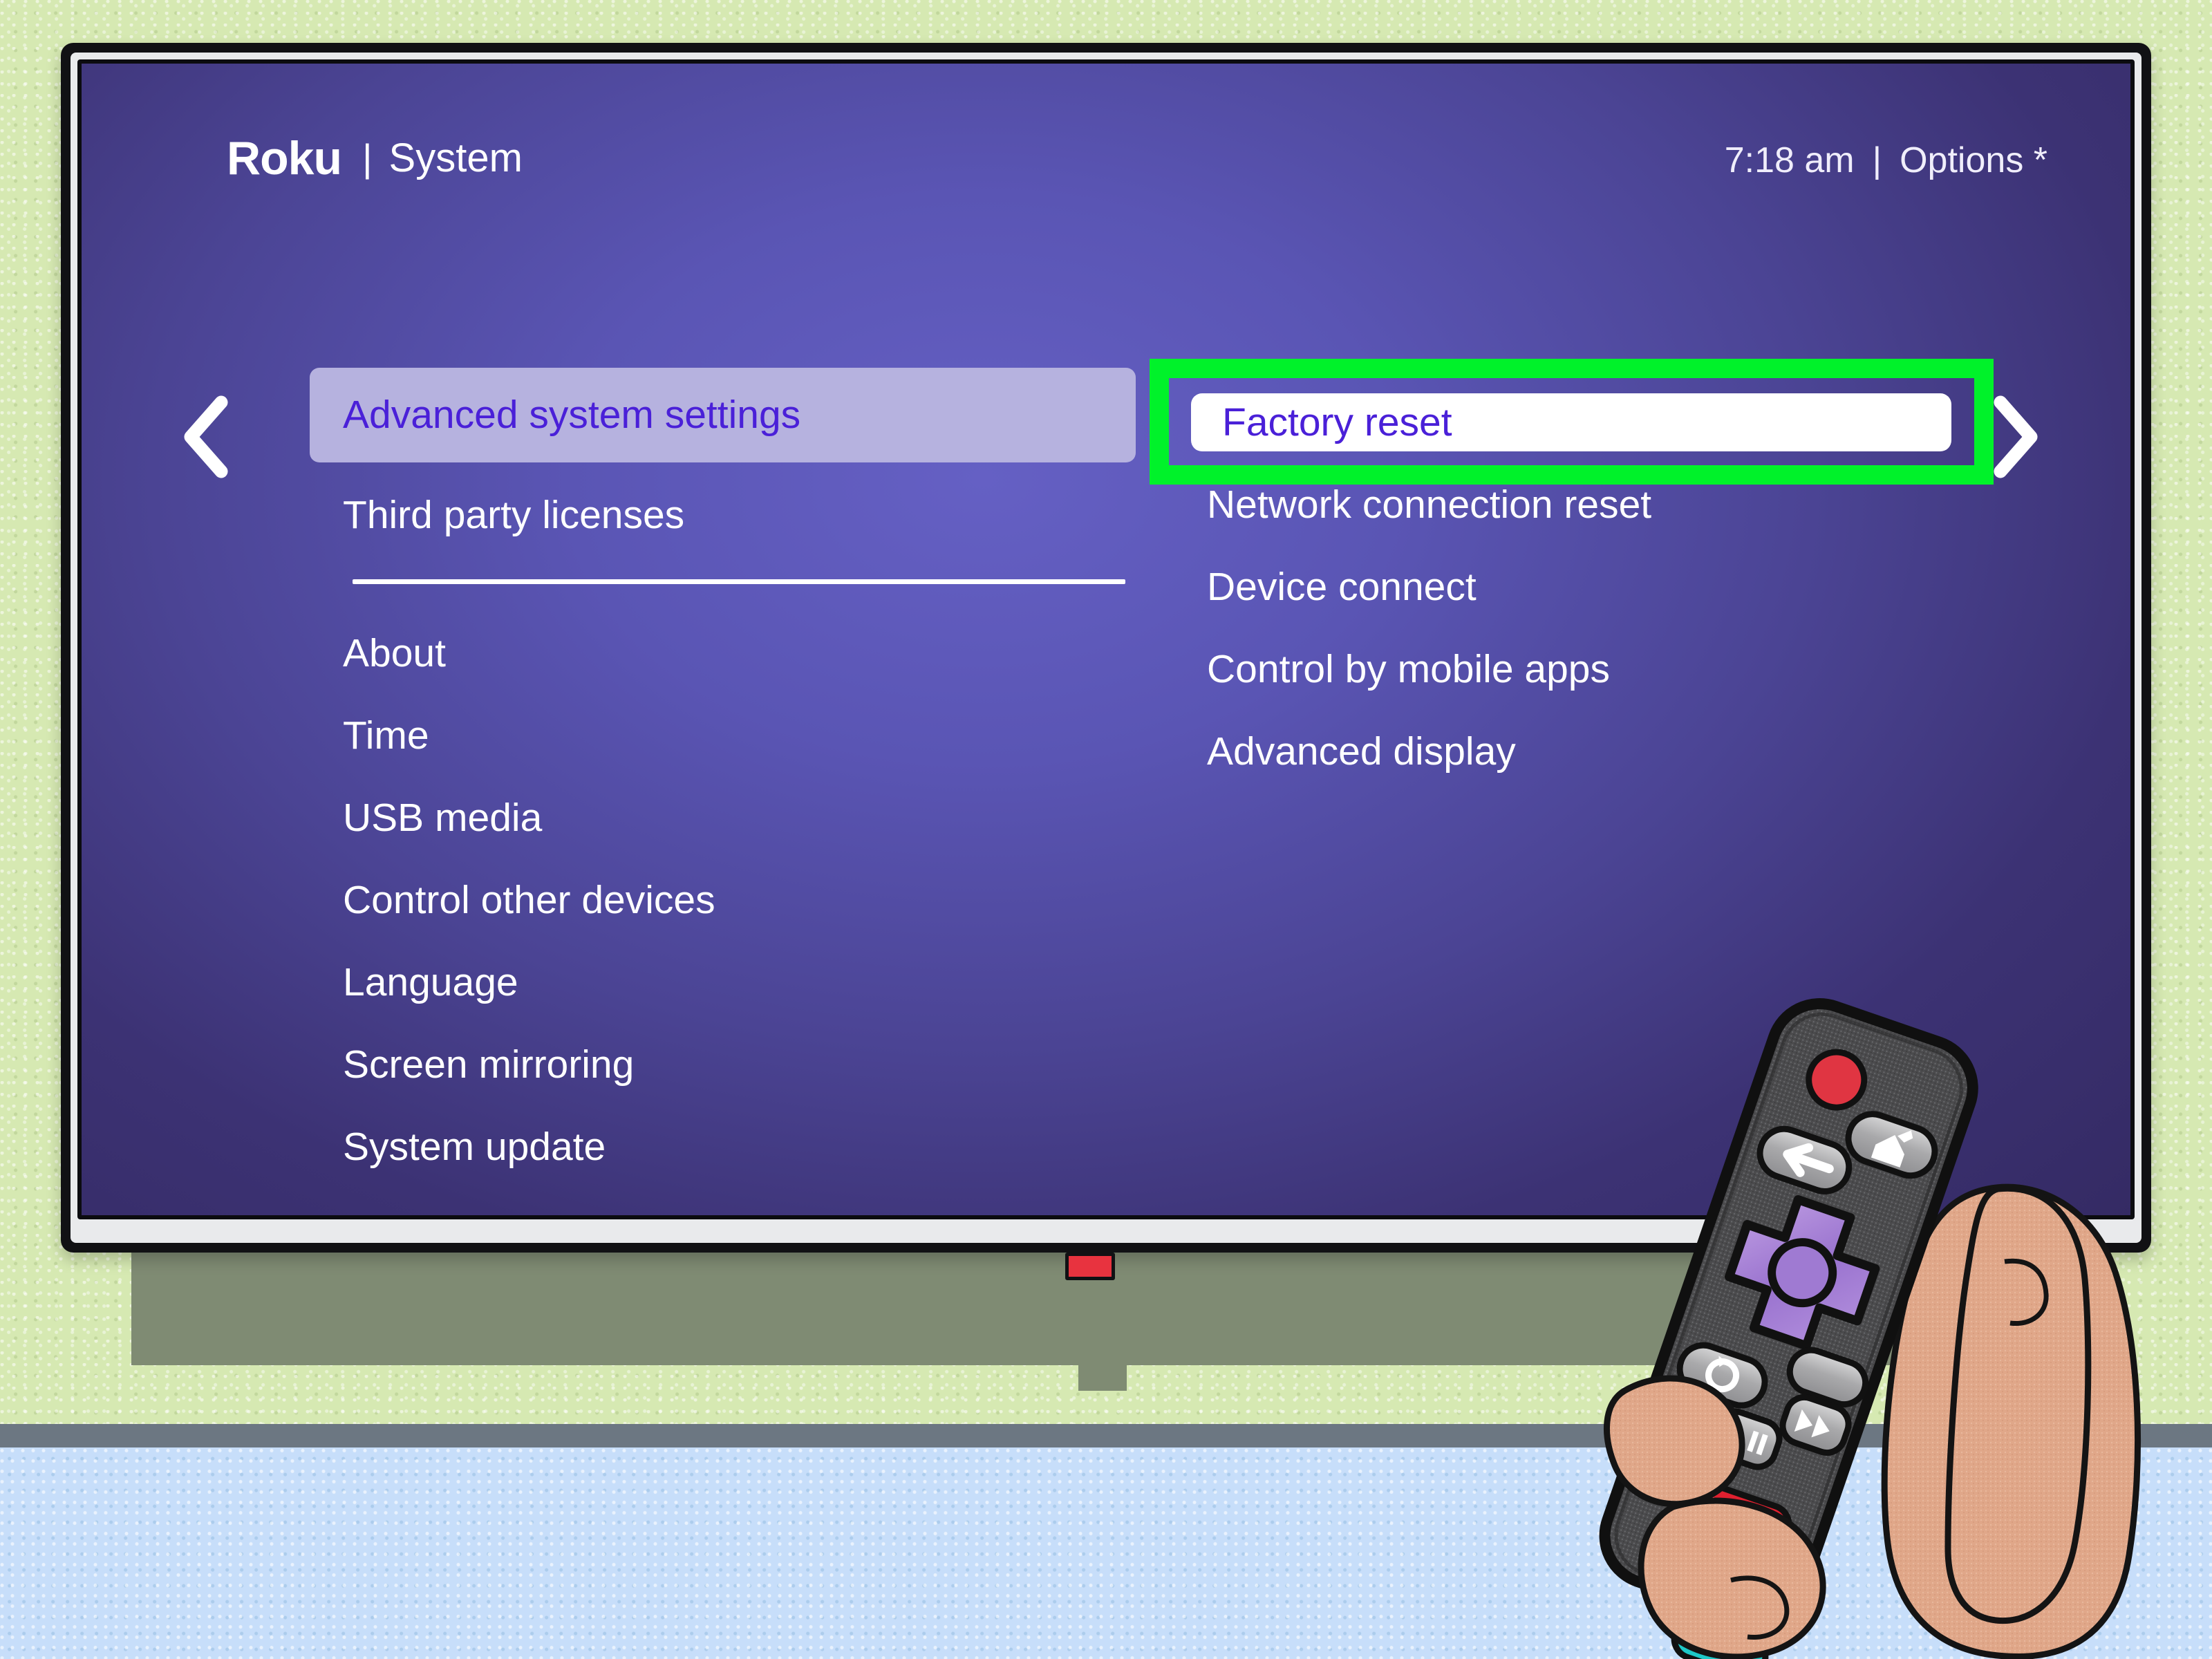 Image resolution: width=2212 pixels, height=1659 pixels. I want to click on tv-power-led, so click(1090, 1267).